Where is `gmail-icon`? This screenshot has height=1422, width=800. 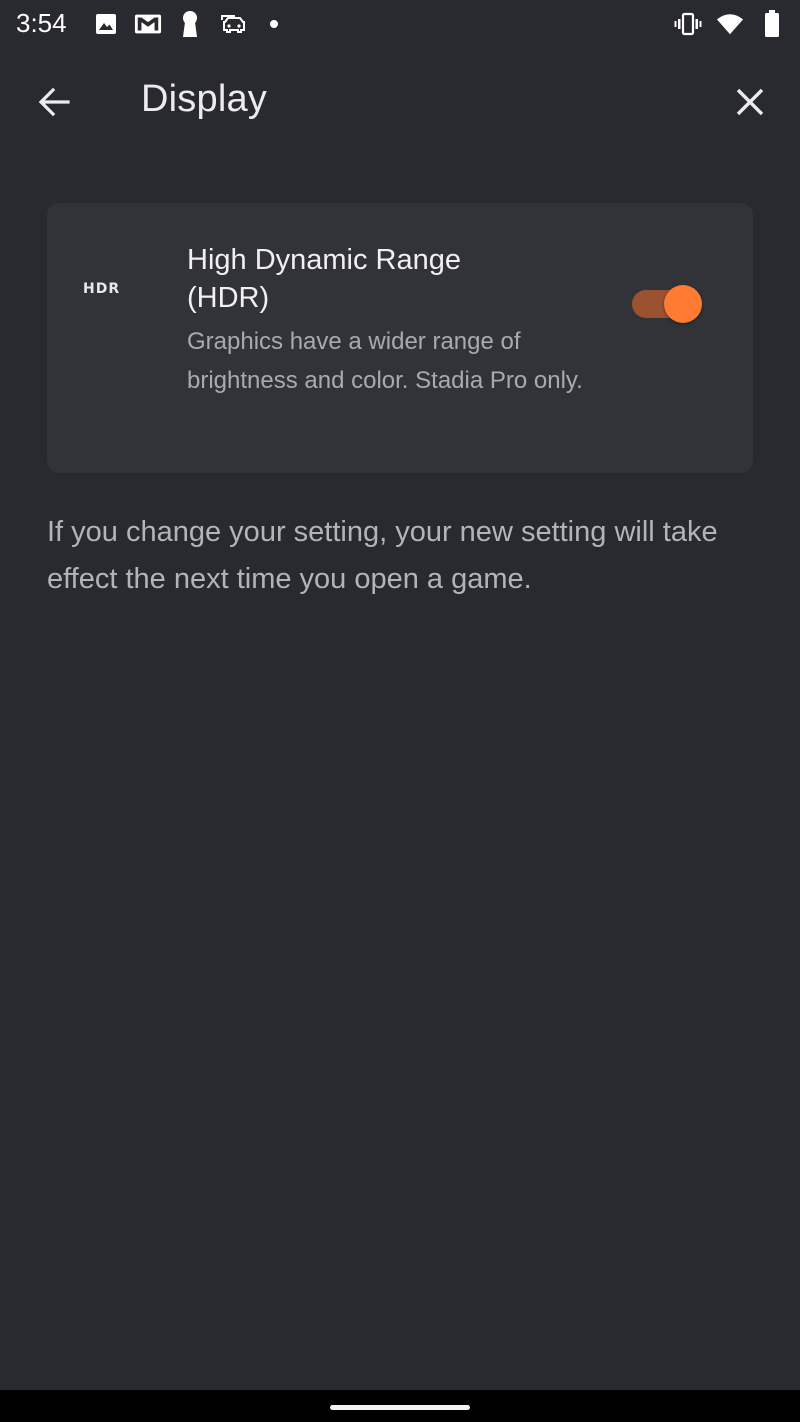
gmail-icon is located at coordinates (148, 24).